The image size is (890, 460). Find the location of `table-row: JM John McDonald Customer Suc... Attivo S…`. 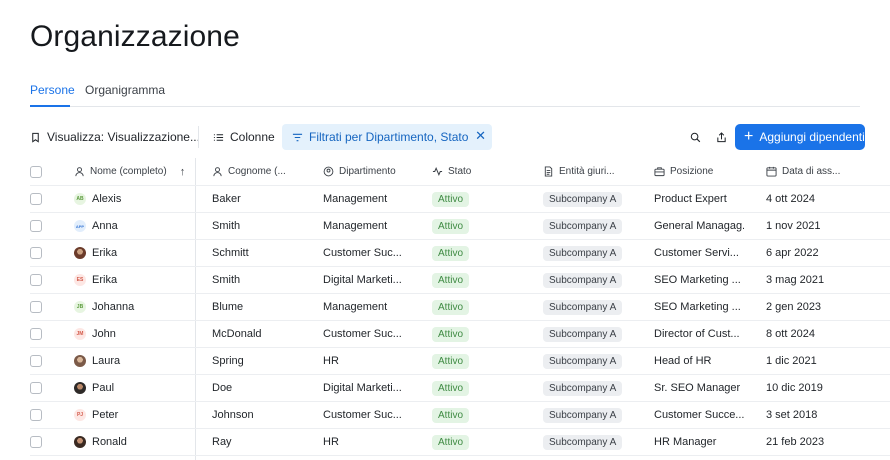

table-row: JM John McDonald Customer Suc... Attivo S… is located at coordinates (460, 334).